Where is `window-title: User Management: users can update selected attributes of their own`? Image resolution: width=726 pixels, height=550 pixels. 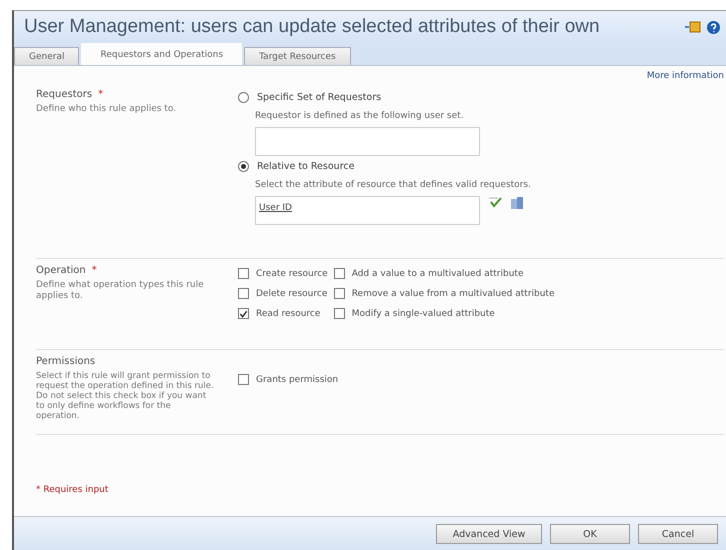
window-title: User Management: users can update selected attributes of their own is located at coordinates (312, 27).